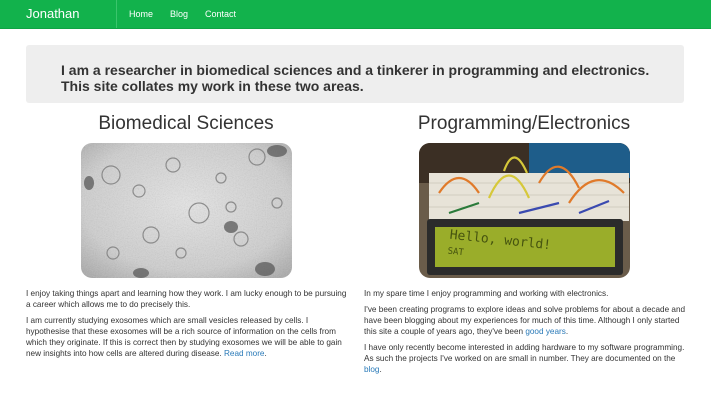 This screenshot has height=405, width=711. I want to click on read-more-period: ., so click(265, 353).